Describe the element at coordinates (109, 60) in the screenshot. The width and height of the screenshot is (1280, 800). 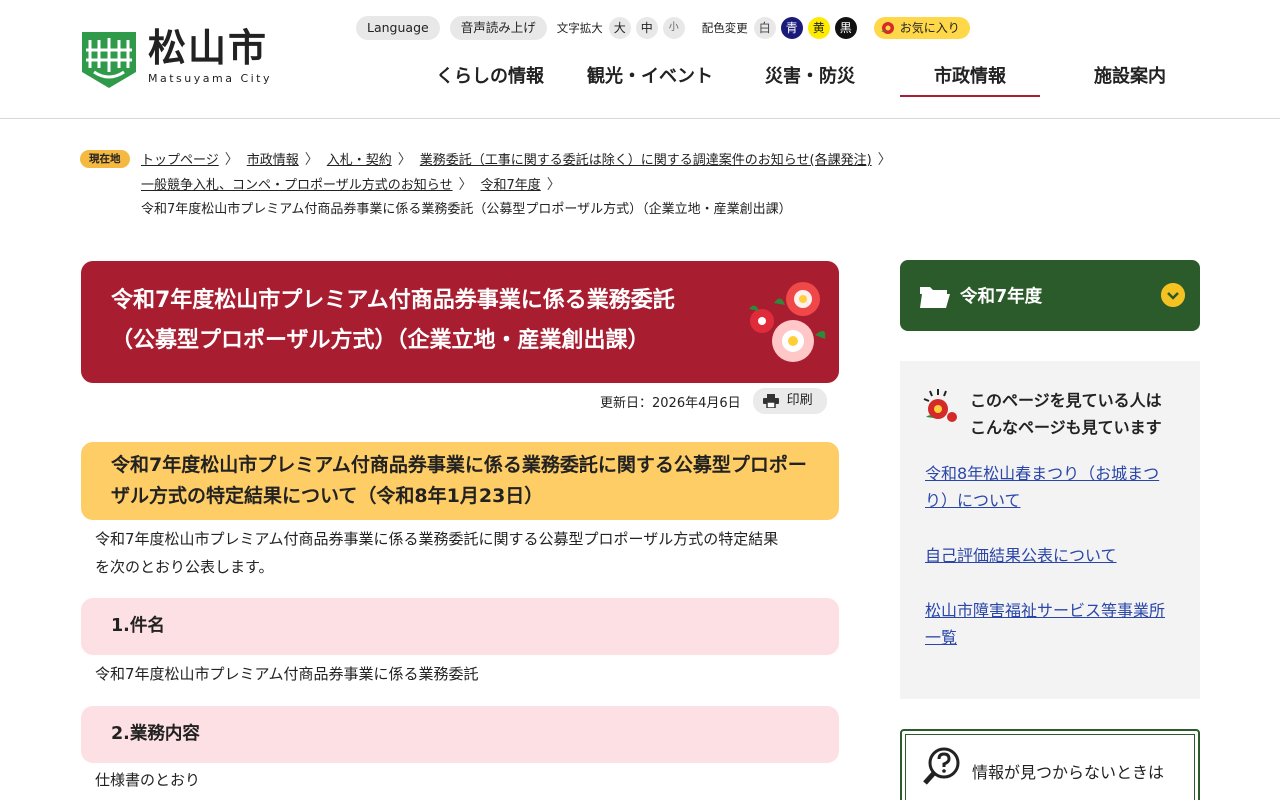
I see `matsuyama-logo-icon` at that location.